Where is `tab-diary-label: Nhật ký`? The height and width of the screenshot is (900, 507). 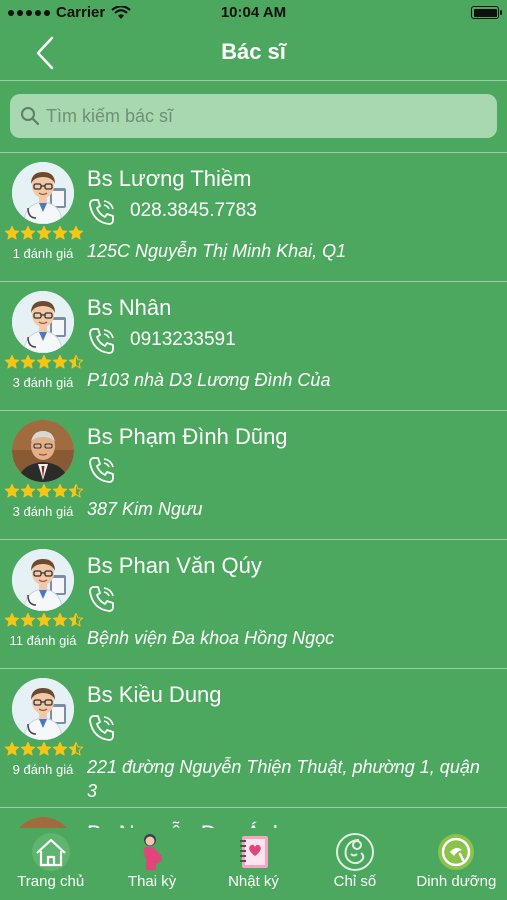 tab-diary-label: Nhật ký is located at coordinates (253, 881).